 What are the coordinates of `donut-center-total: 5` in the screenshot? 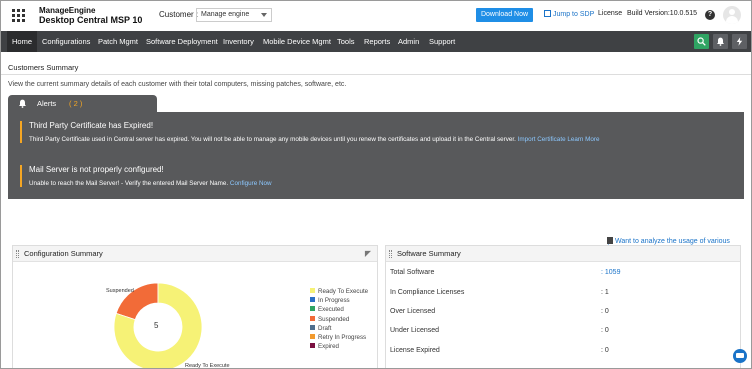 It's located at (156, 325).